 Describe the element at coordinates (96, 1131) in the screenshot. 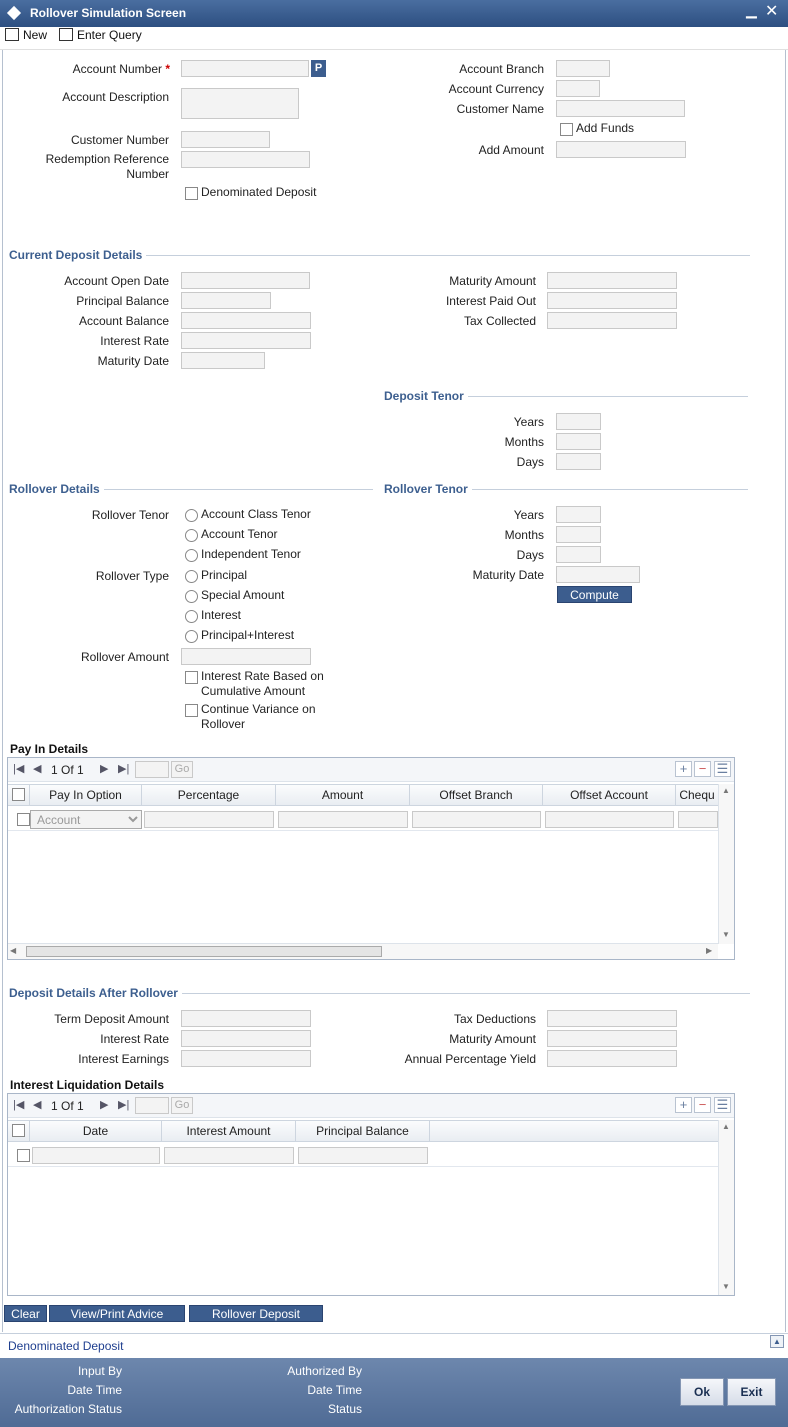

I see `col-date: Date` at that location.